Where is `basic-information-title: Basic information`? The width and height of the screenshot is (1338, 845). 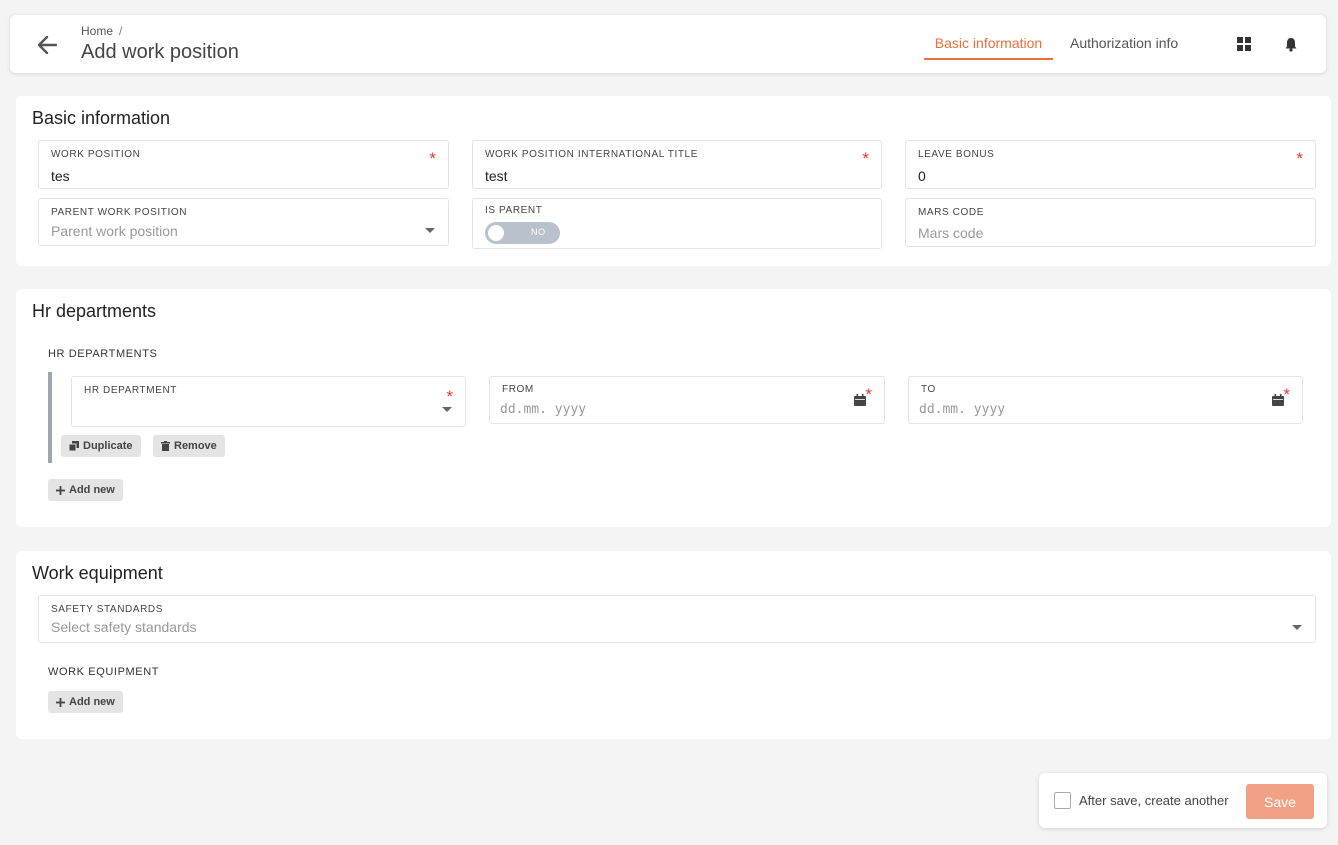 basic-information-title: Basic information is located at coordinates (101, 118).